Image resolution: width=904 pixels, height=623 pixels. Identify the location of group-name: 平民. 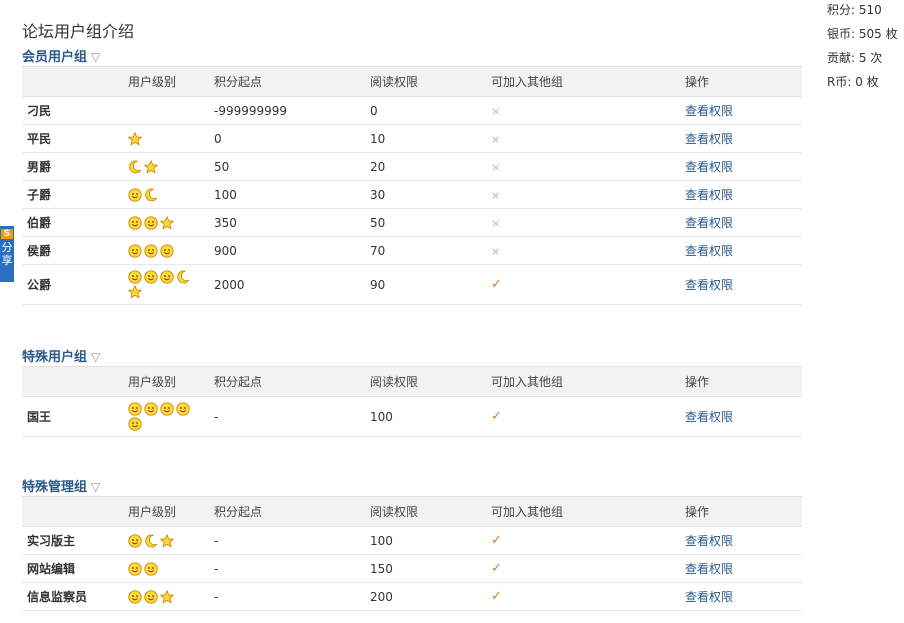
(75, 138).